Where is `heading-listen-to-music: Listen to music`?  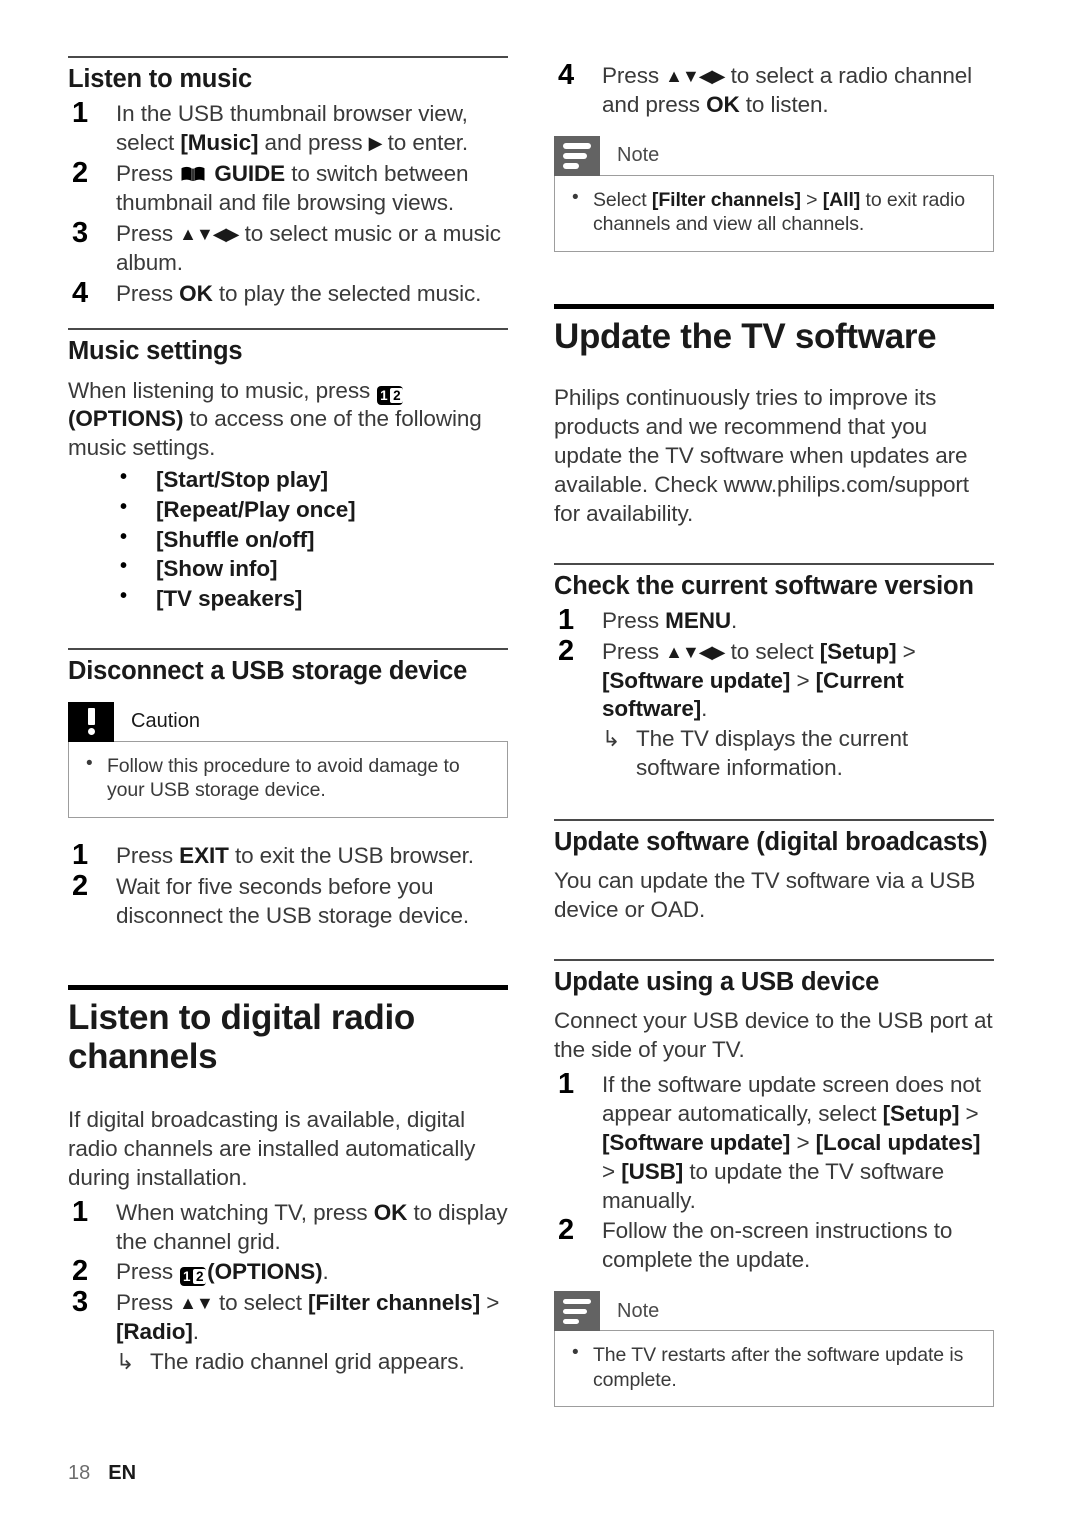
heading-listen-to-music: Listen to music is located at coordinates (160, 79).